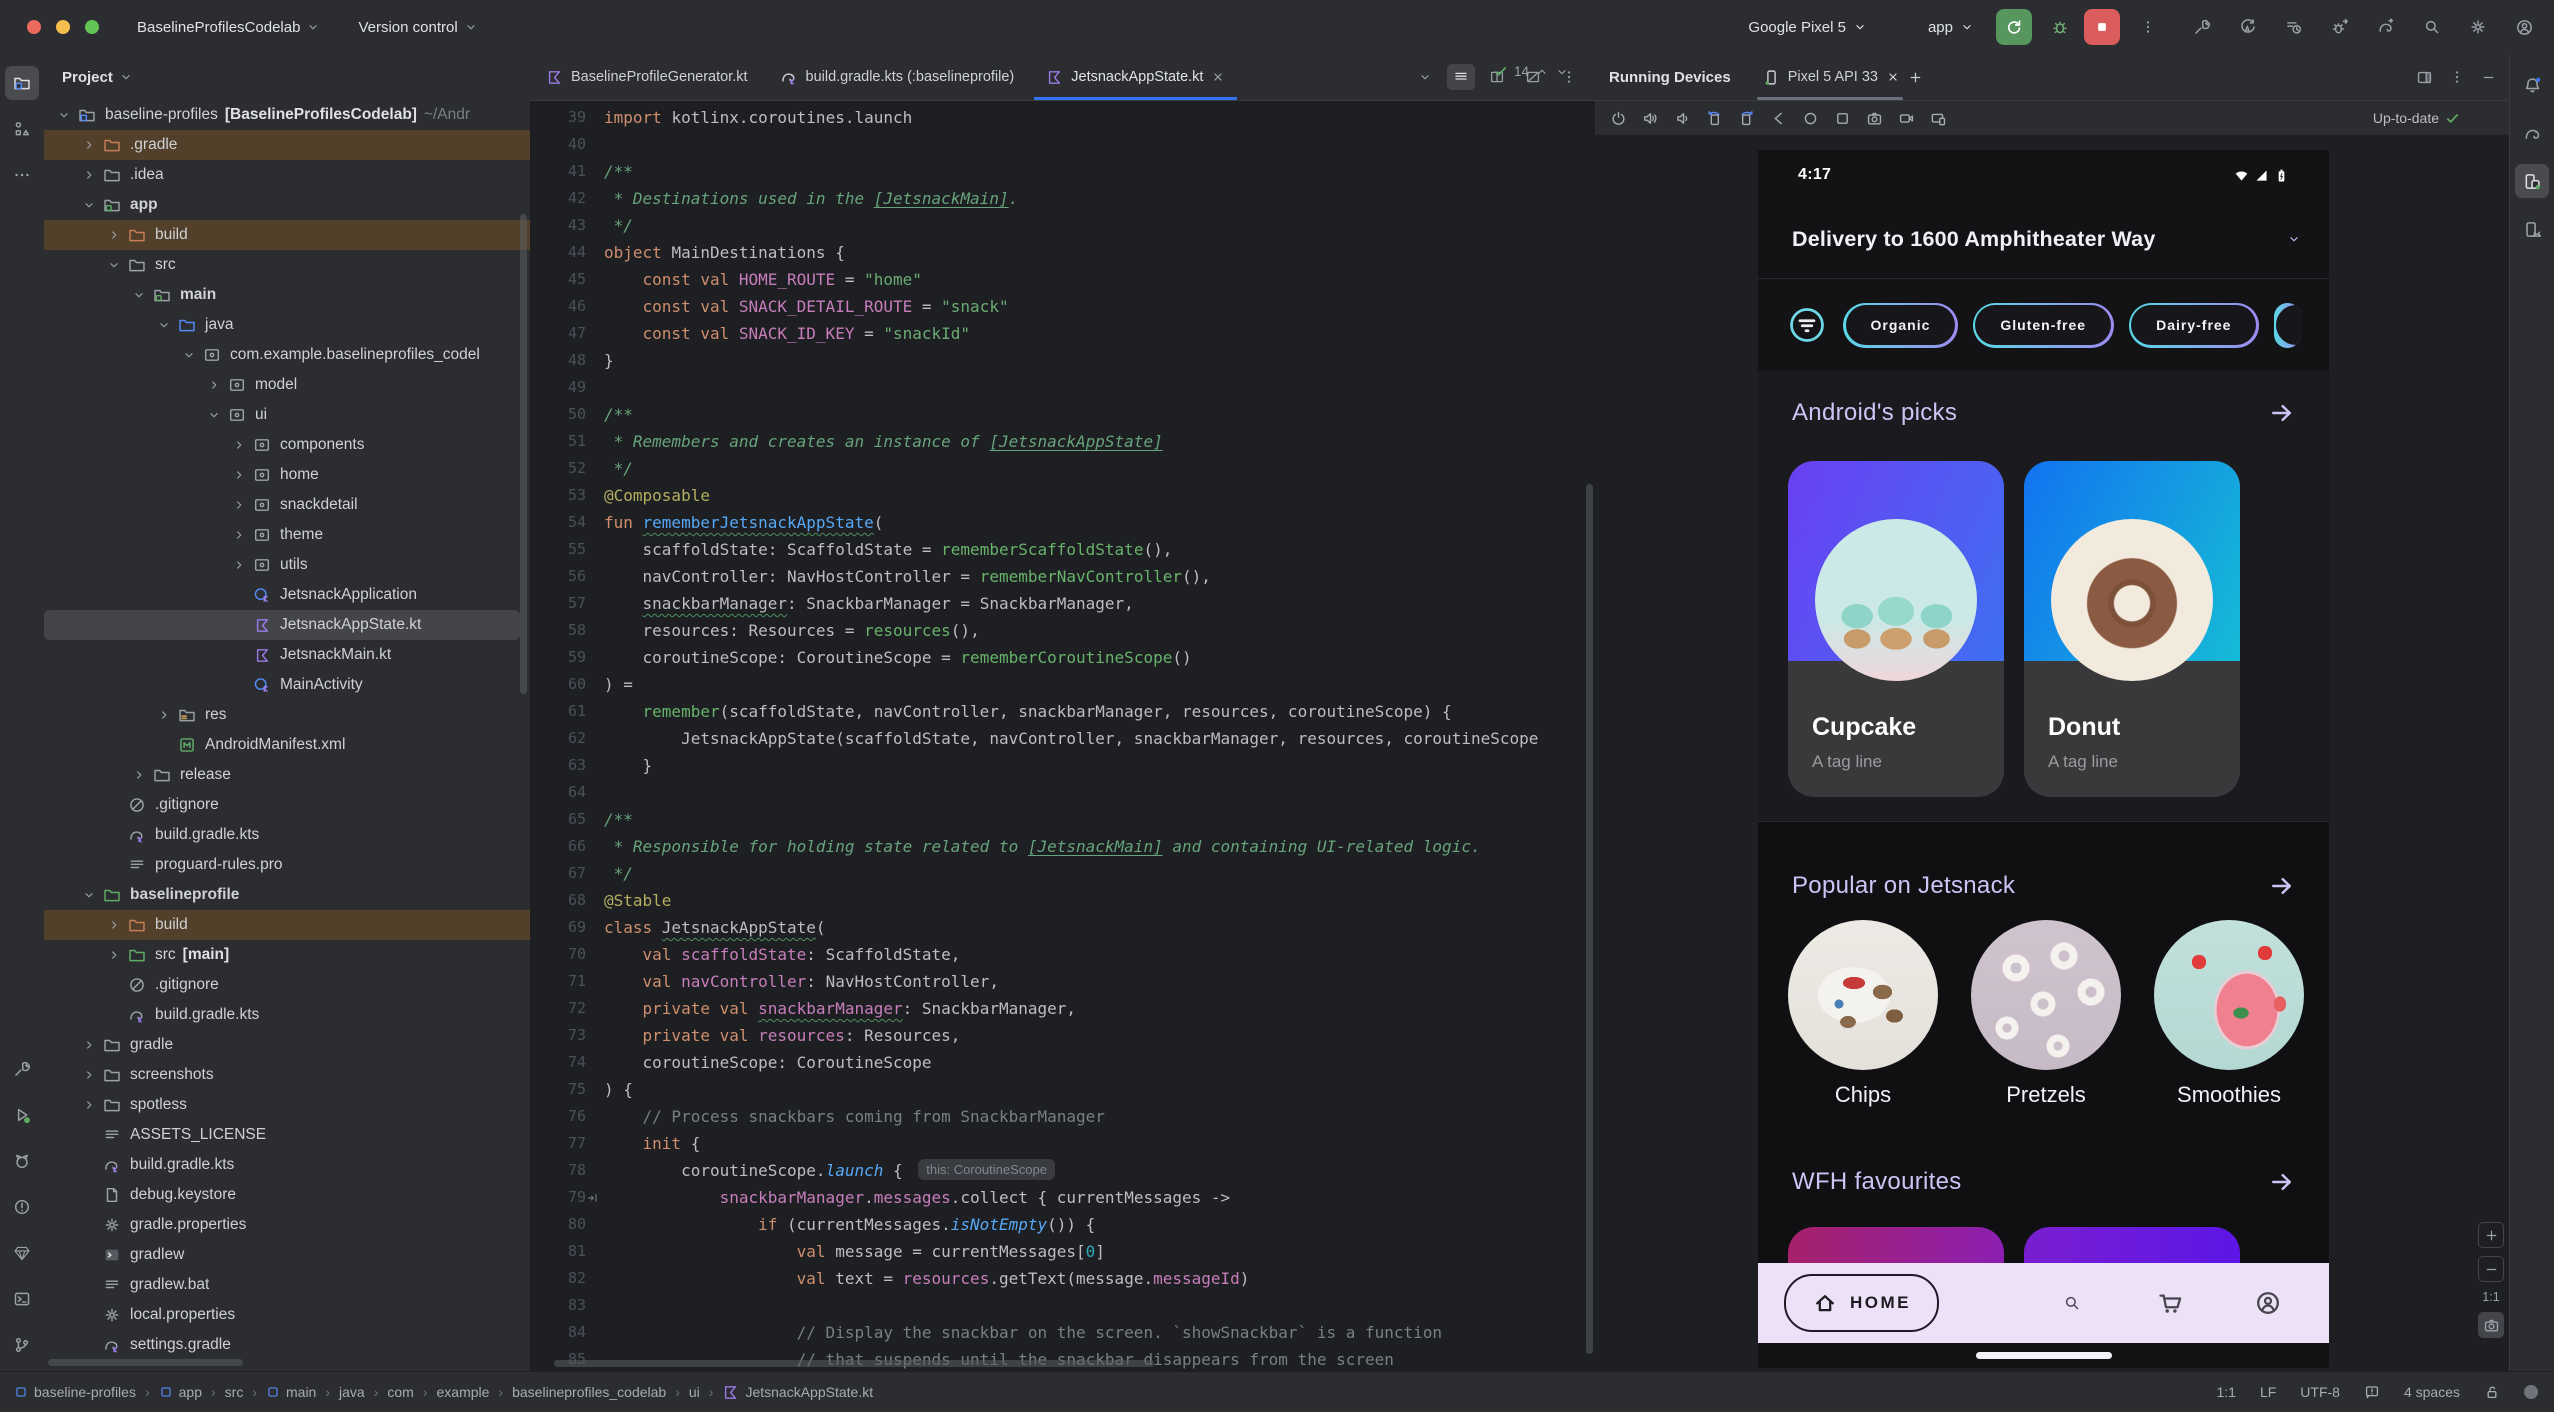 This screenshot has width=2554, height=1412. What do you see at coordinates (287, 895) in the screenshot?
I see `tree-item-baselineprofile: baselineprofile` at bounding box center [287, 895].